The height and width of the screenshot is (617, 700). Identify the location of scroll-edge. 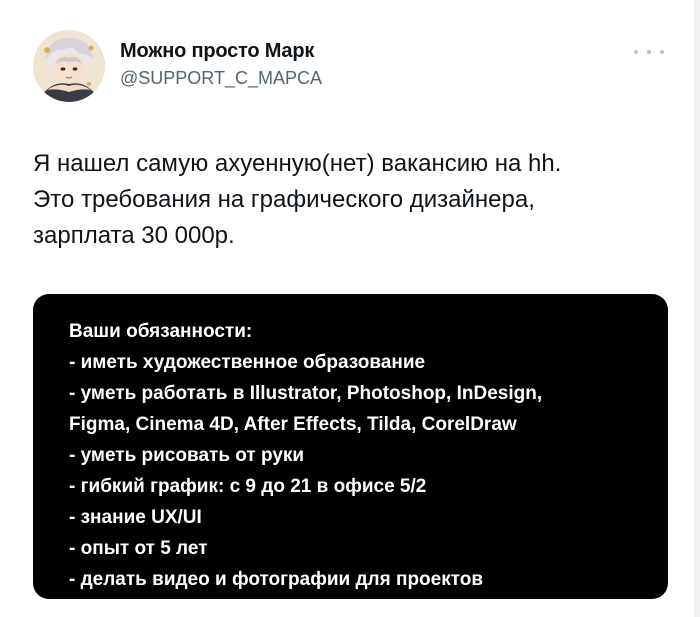
(697, 308).